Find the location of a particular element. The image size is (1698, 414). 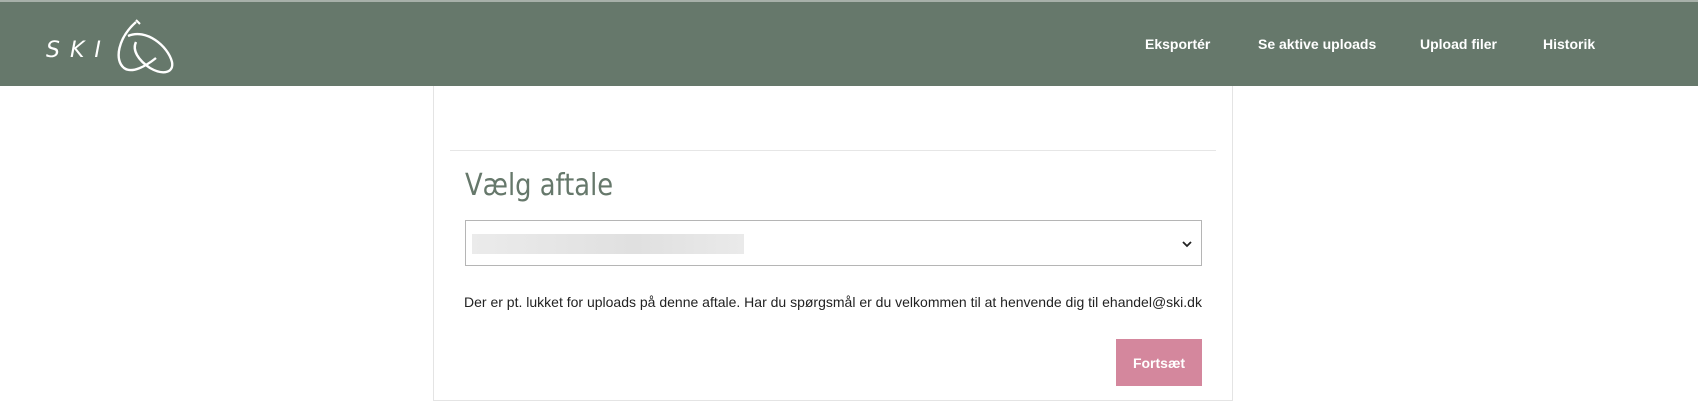

logo-swirl-icon is located at coordinates (145, 46).